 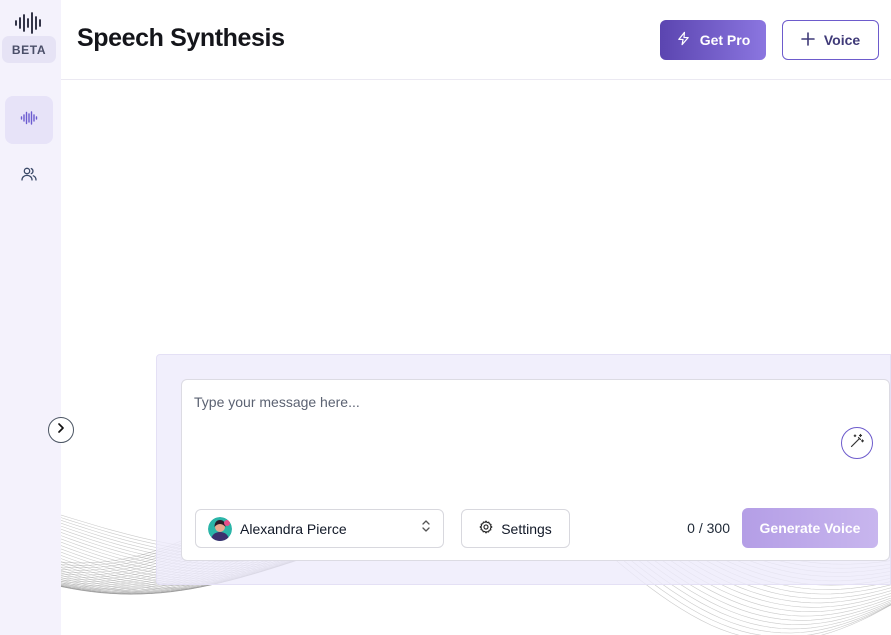 What do you see at coordinates (486, 528) in the screenshot?
I see `gear-icon` at bounding box center [486, 528].